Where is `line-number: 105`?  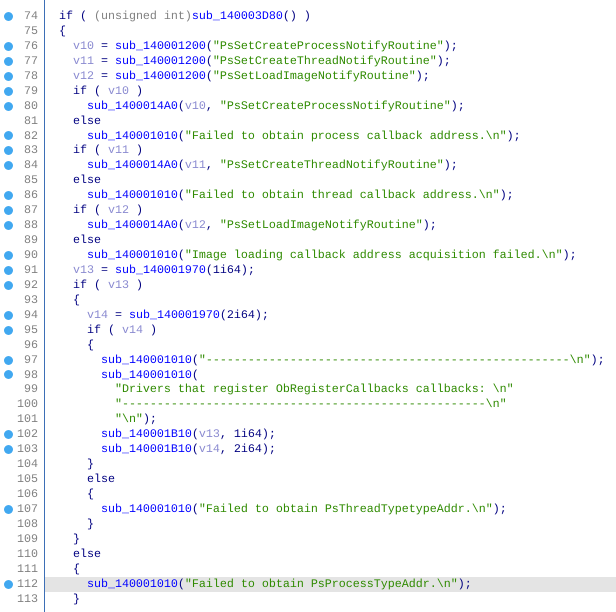
line-number: 105 is located at coordinates (27, 480).